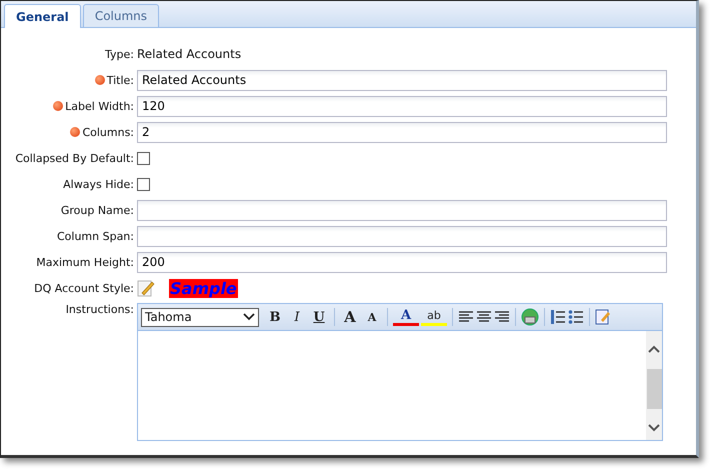  I want to click on tab: General, so click(42, 16).